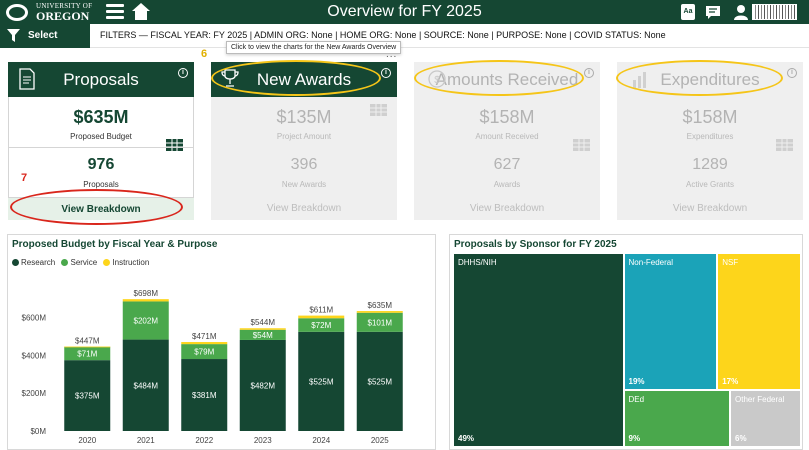  What do you see at coordinates (507, 164) in the screenshot?
I see `kpi-count: 627` at bounding box center [507, 164].